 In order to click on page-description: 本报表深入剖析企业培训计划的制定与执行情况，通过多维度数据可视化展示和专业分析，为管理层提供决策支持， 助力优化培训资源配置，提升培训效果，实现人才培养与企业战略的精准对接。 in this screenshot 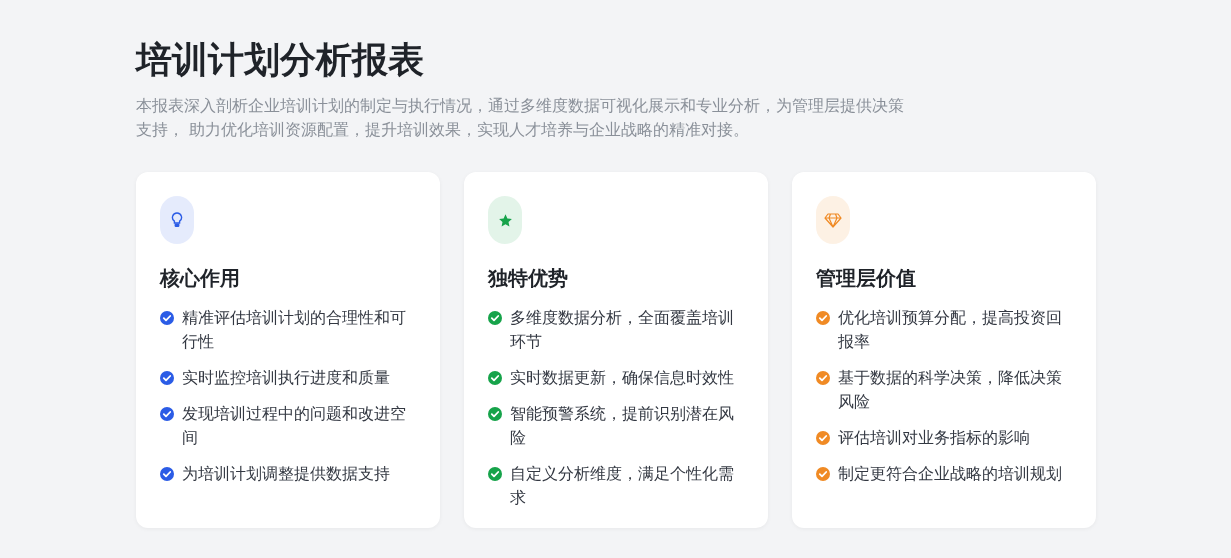, I will do `click(520, 118)`.